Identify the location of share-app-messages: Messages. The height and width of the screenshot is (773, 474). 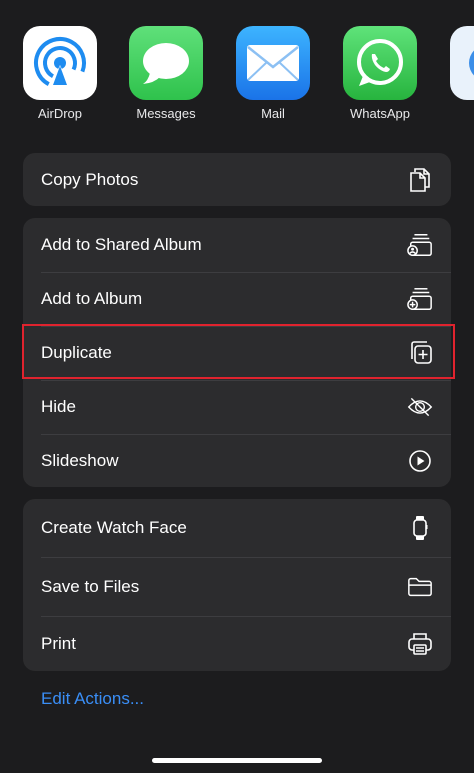
(166, 73).